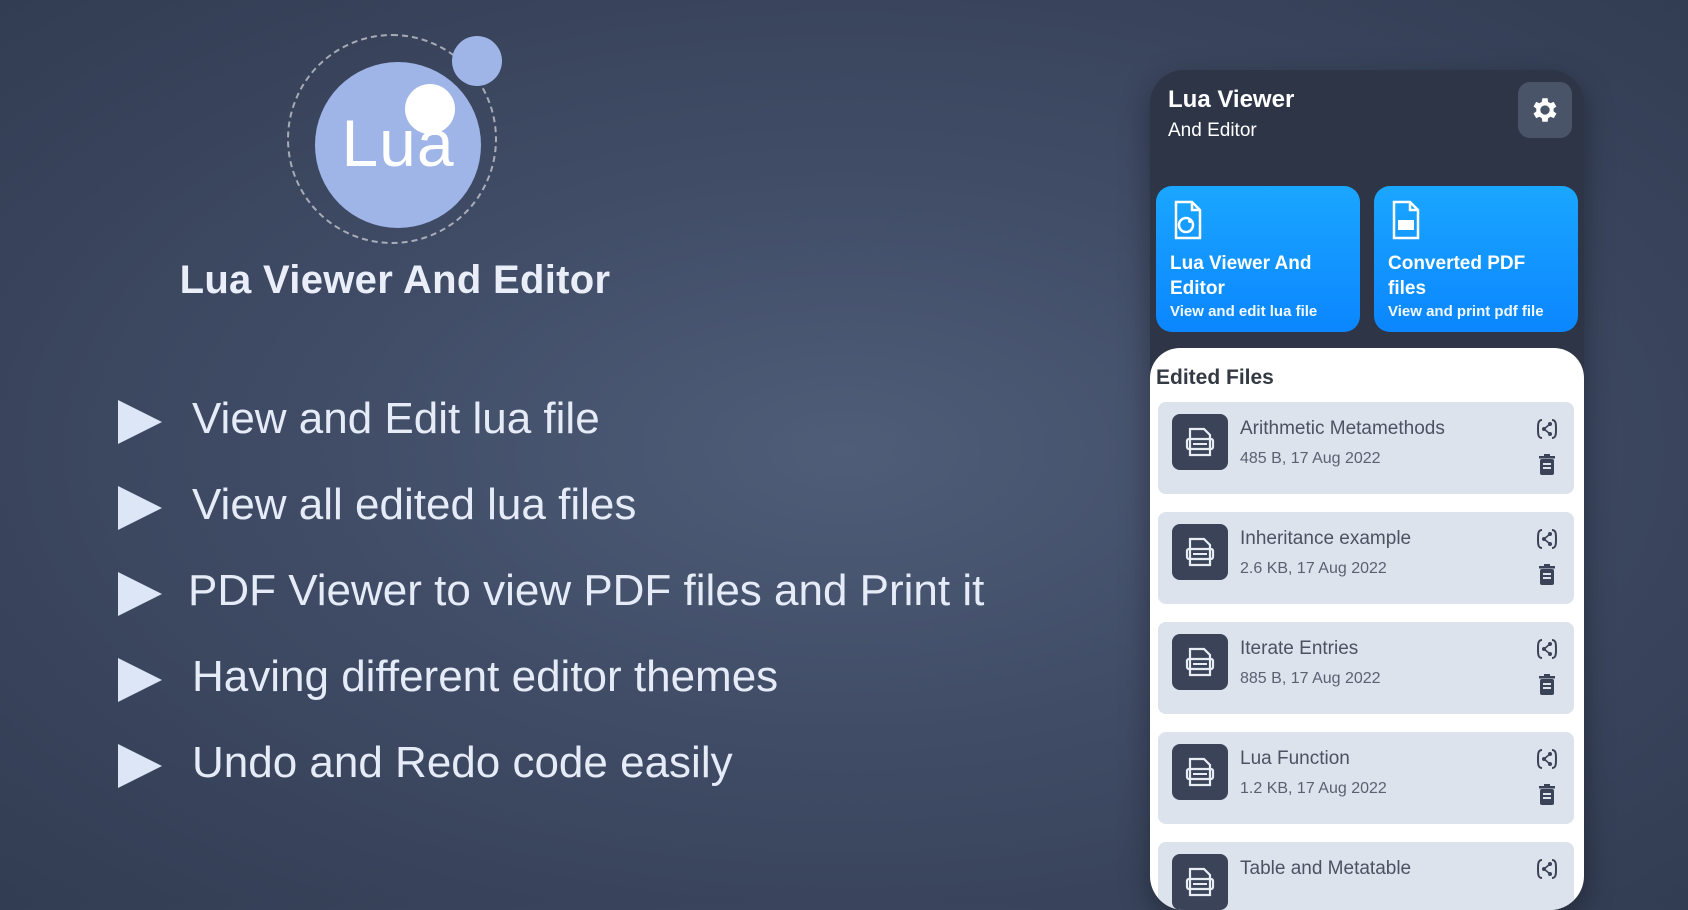 This screenshot has height=910, width=1688. I want to click on card-description: View and print pdf file, so click(1466, 311).